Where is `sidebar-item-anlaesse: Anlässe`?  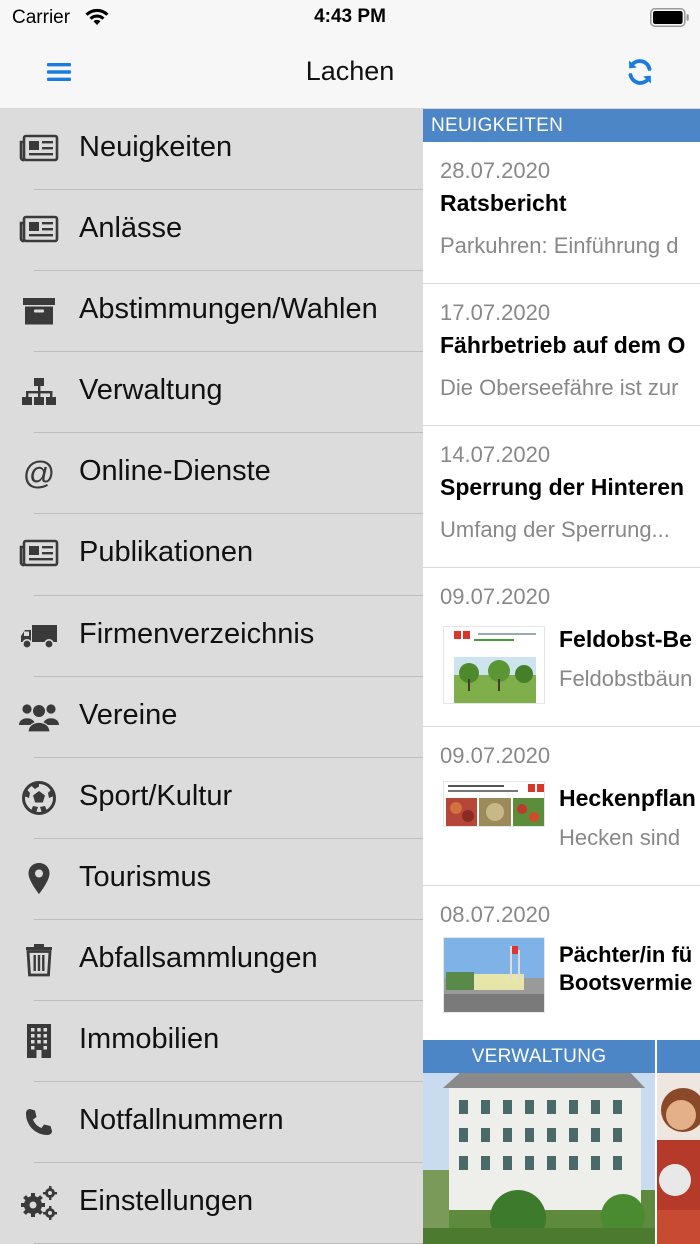
sidebar-item-anlaesse: Anlässe is located at coordinates (211, 231).